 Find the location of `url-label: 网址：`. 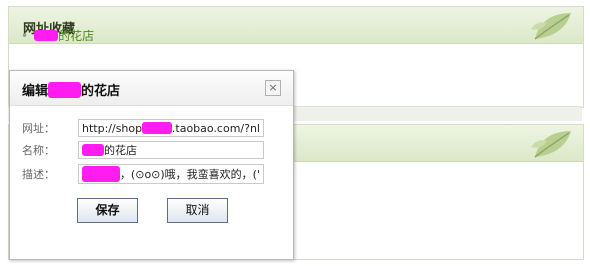

url-label: 网址： is located at coordinates (38, 128).